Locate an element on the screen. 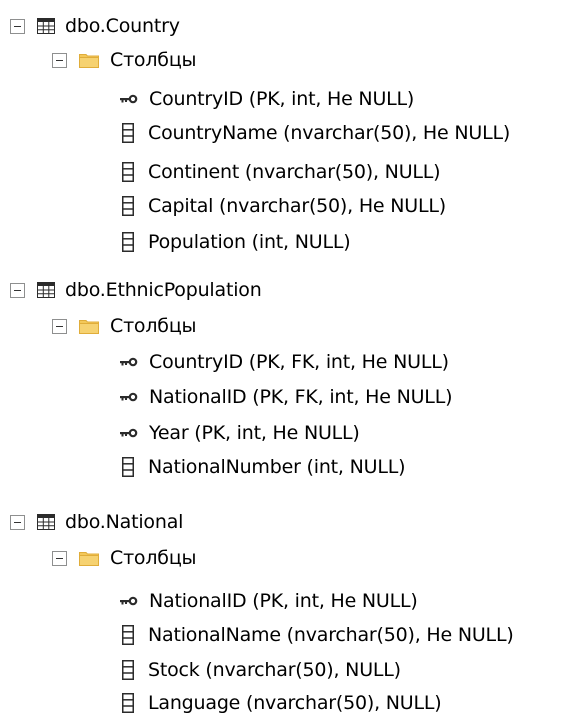 This screenshot has height=720, width=579. tree-node-column: CountryName (nvarchar(50), Не NULL) is located at coordinates (316, 133).